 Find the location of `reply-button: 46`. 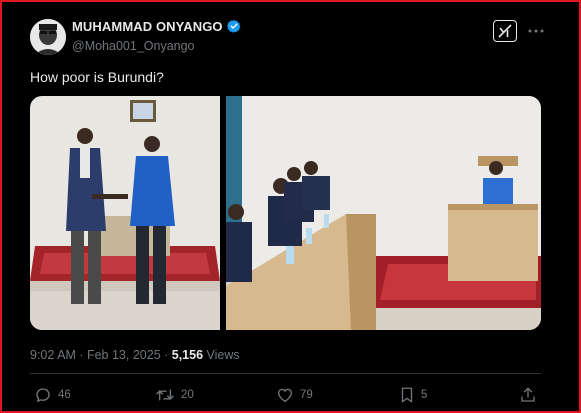

reply-button: 46 is located at coordinates (52, 395).